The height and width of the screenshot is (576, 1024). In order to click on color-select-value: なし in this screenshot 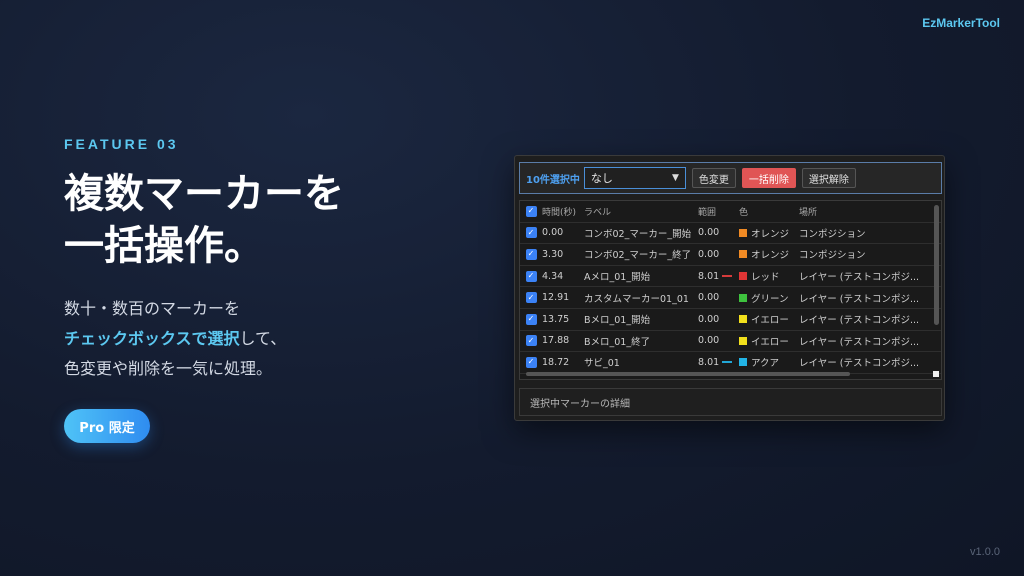, I will do `click(601, 178)`.